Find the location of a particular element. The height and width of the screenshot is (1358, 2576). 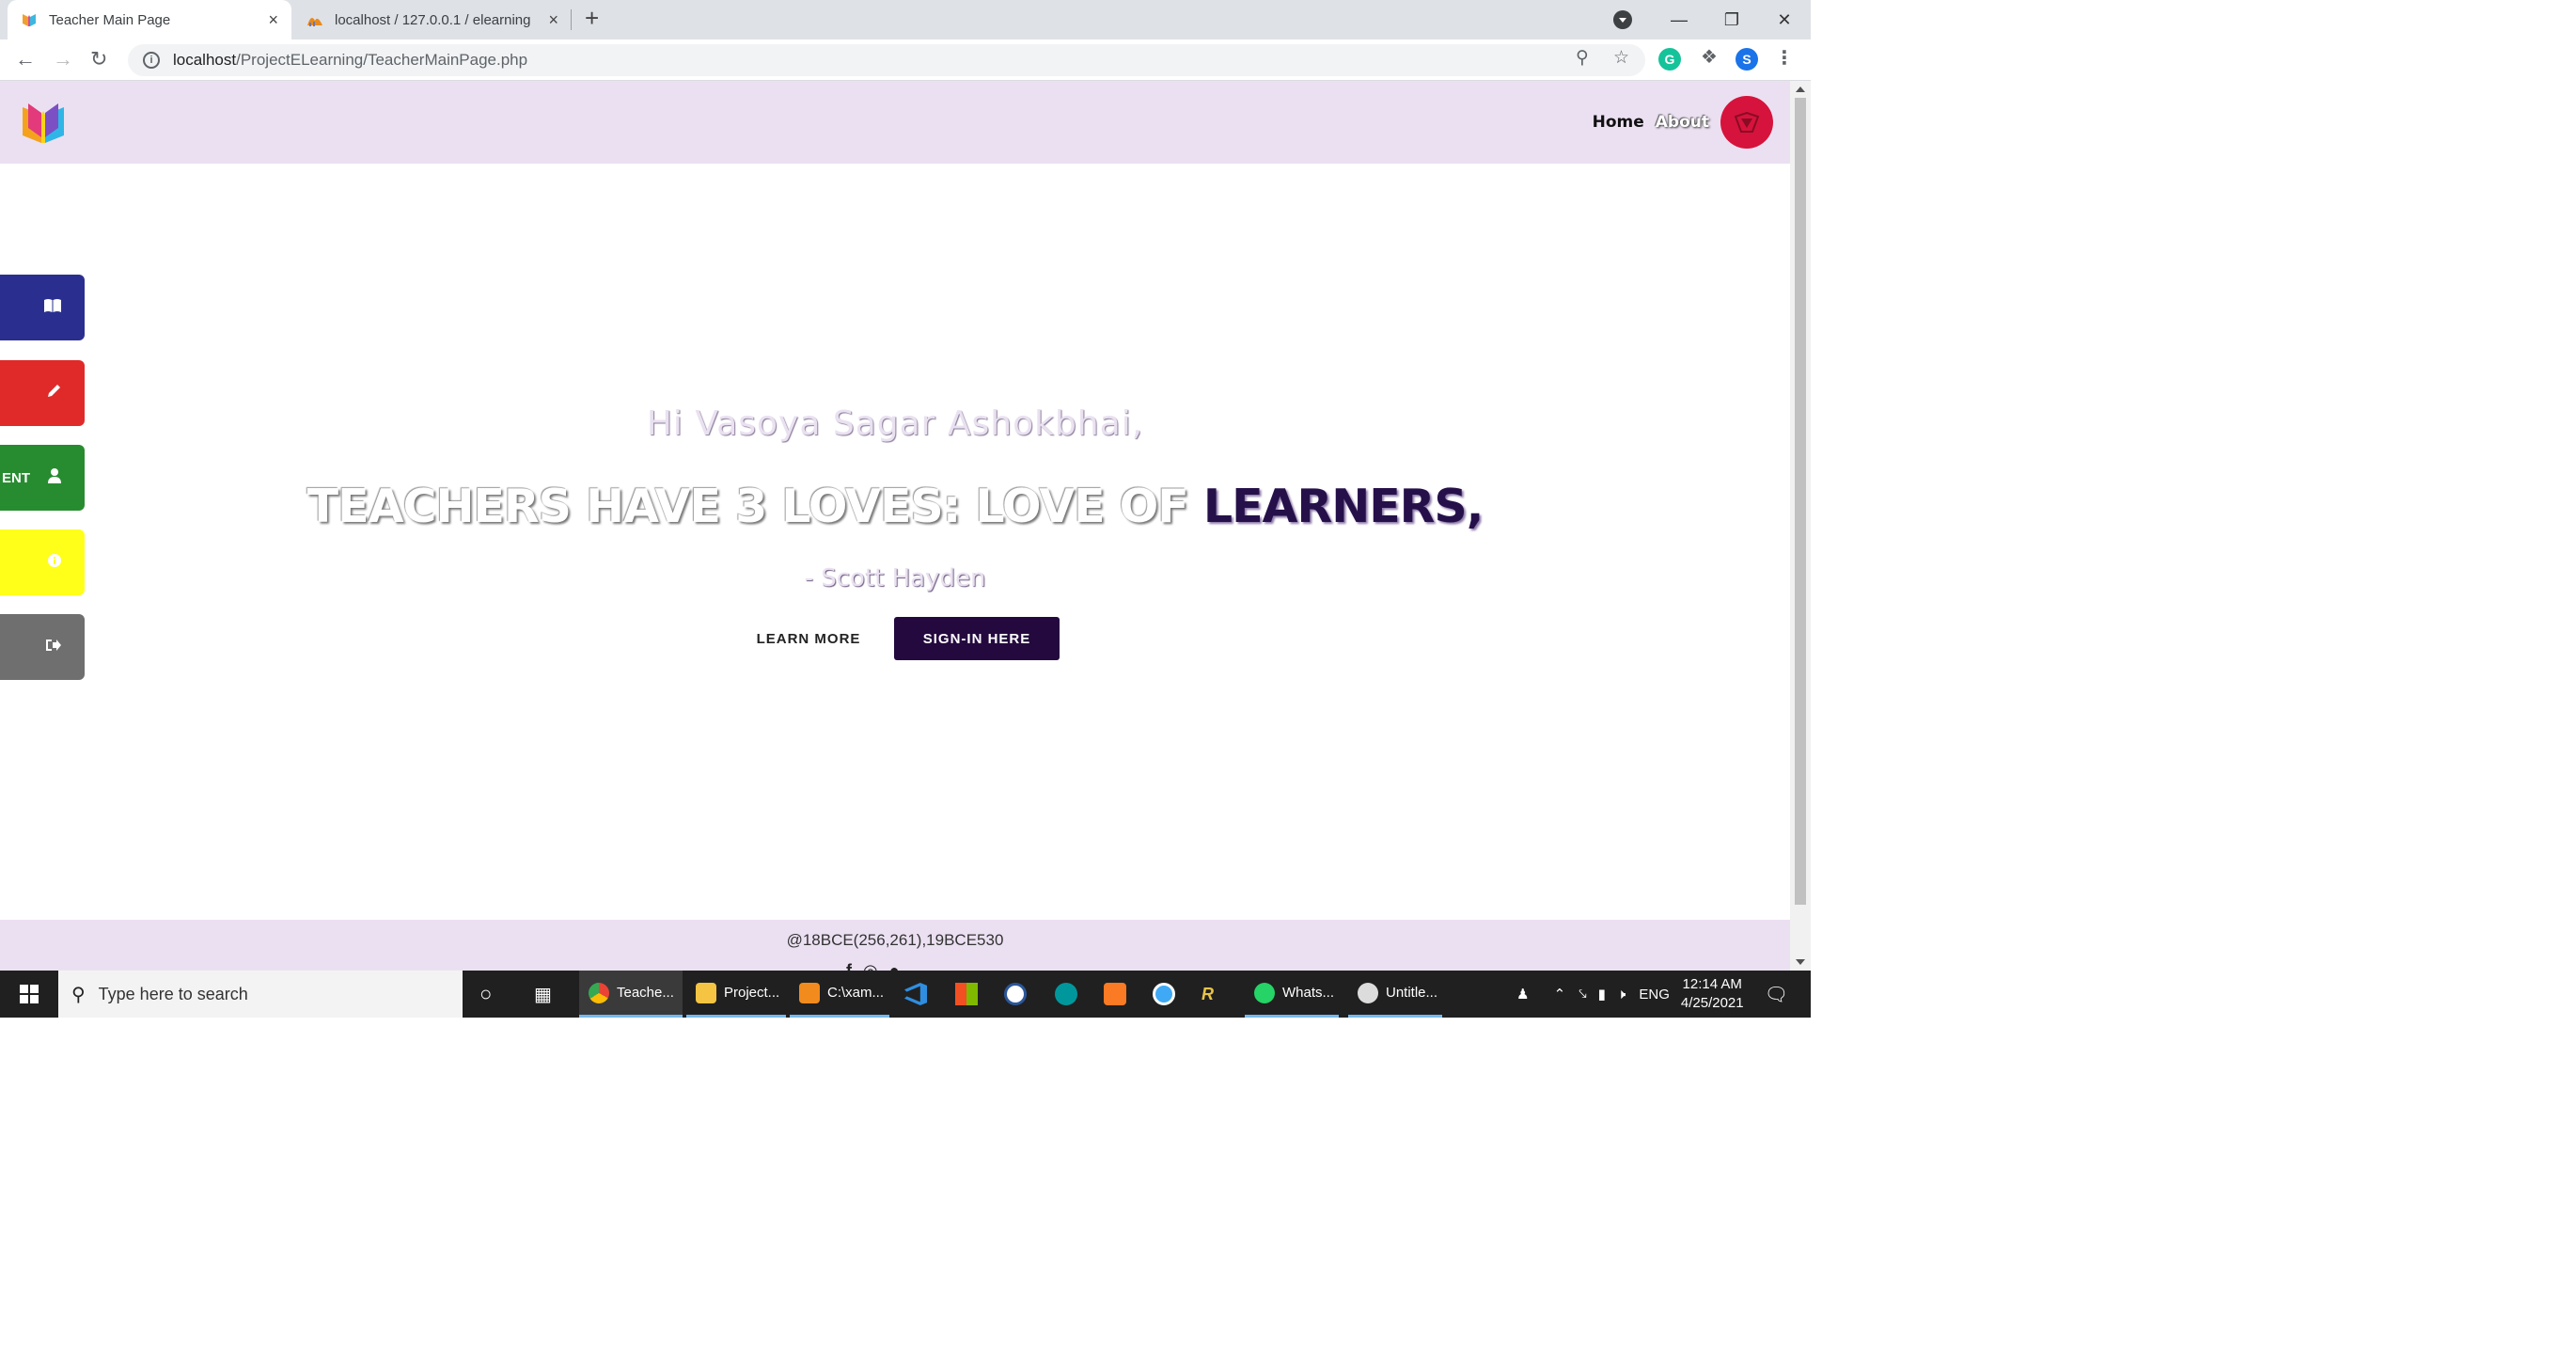

page-scrollbar is located at coordinates (1801, 526).